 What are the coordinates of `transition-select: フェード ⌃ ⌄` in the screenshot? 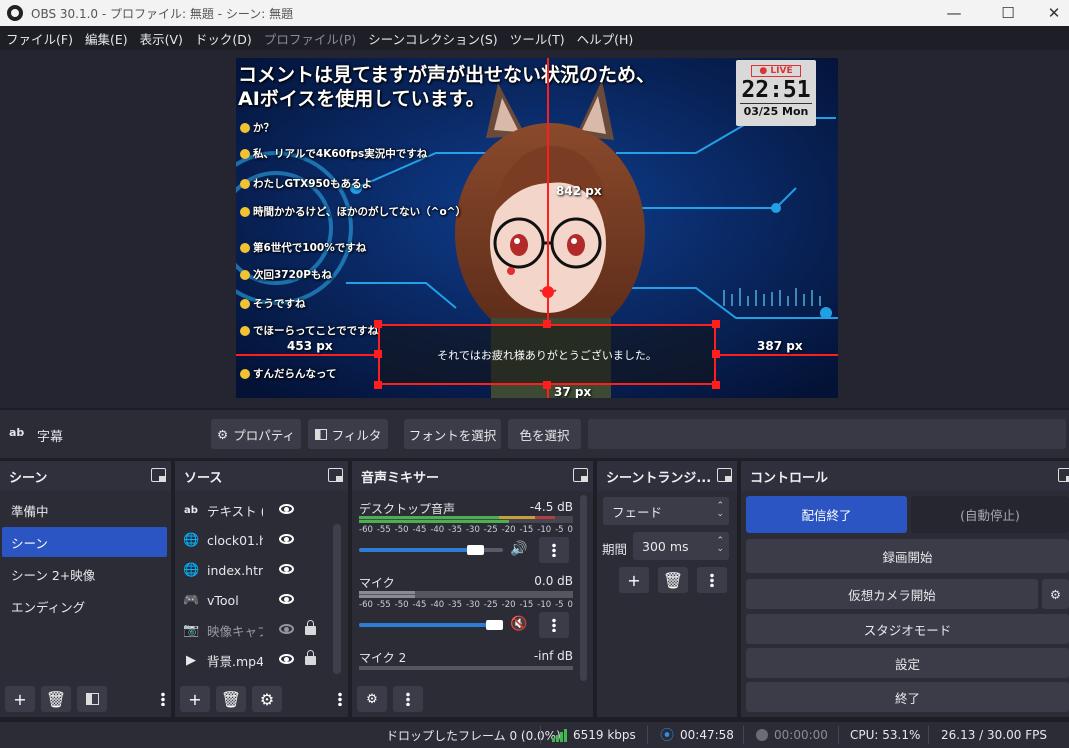 It's located at (666, 511).